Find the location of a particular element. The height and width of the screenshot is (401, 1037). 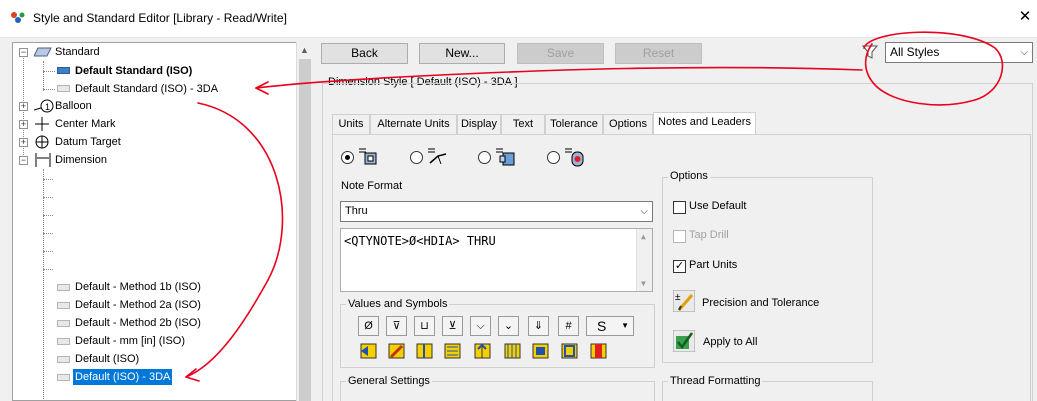

tab-display: Display is located at coordinates (479, 124).